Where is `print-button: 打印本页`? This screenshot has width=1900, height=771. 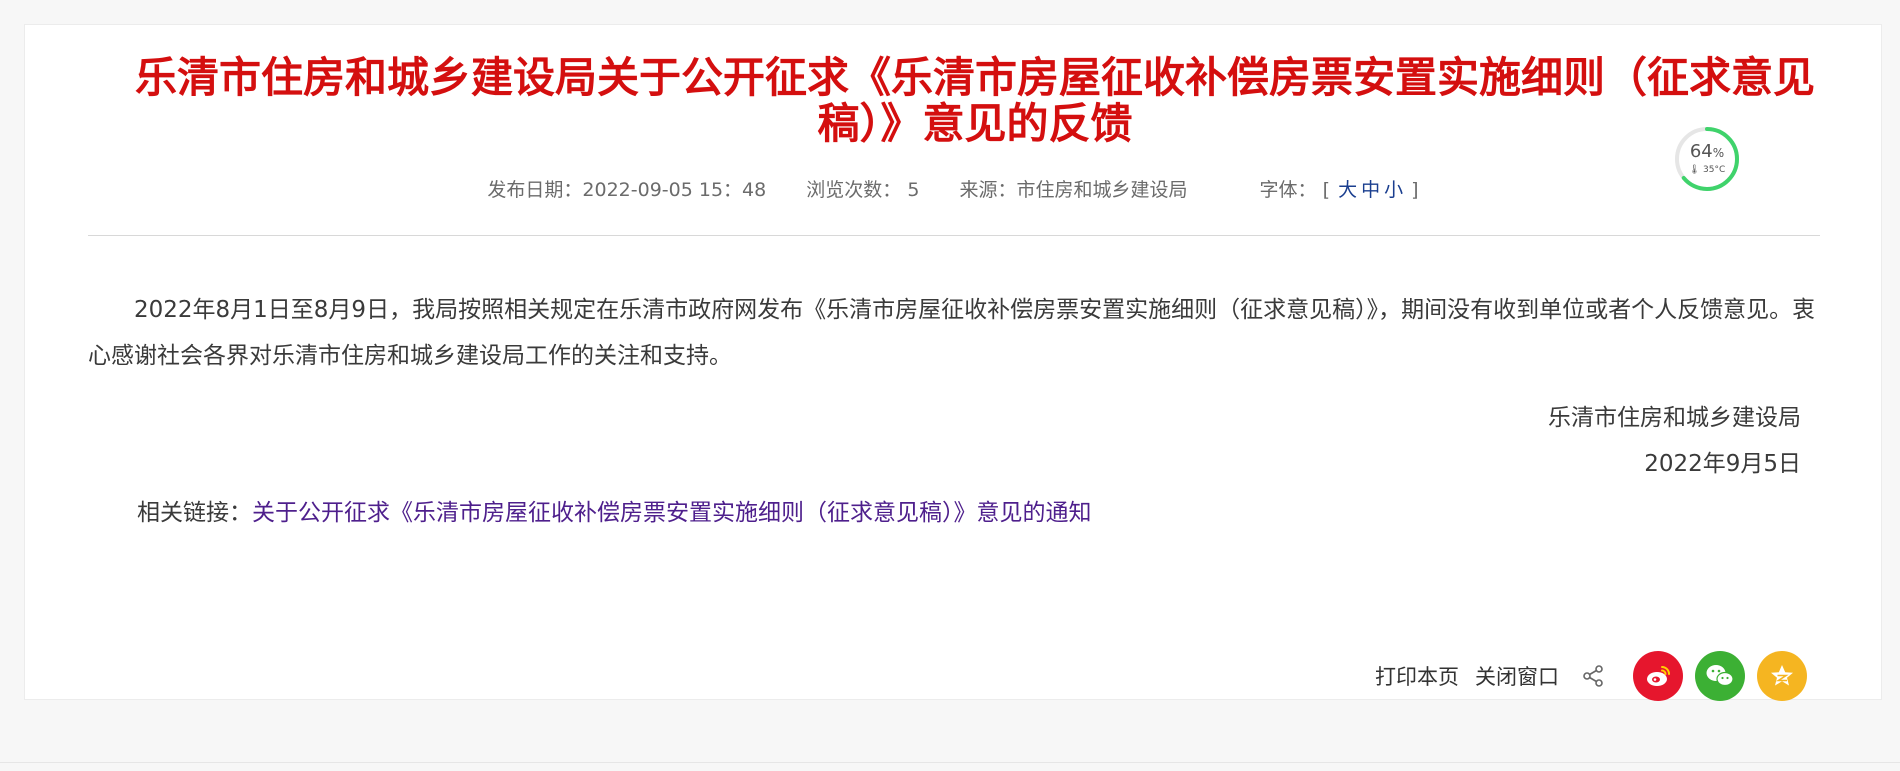 print-button: 打印本页 is located at coordinates (1417, 676).